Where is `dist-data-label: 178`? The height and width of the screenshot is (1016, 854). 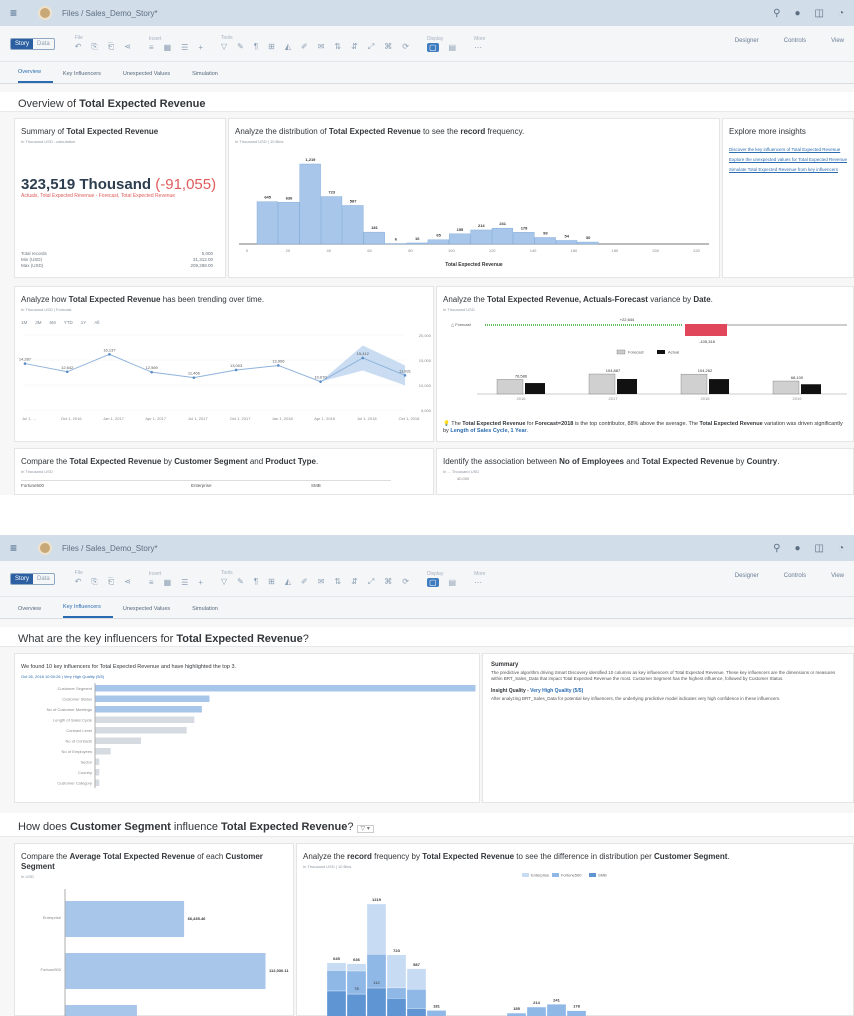
dist-data-label: 178 is located at coordinates (524, 227).